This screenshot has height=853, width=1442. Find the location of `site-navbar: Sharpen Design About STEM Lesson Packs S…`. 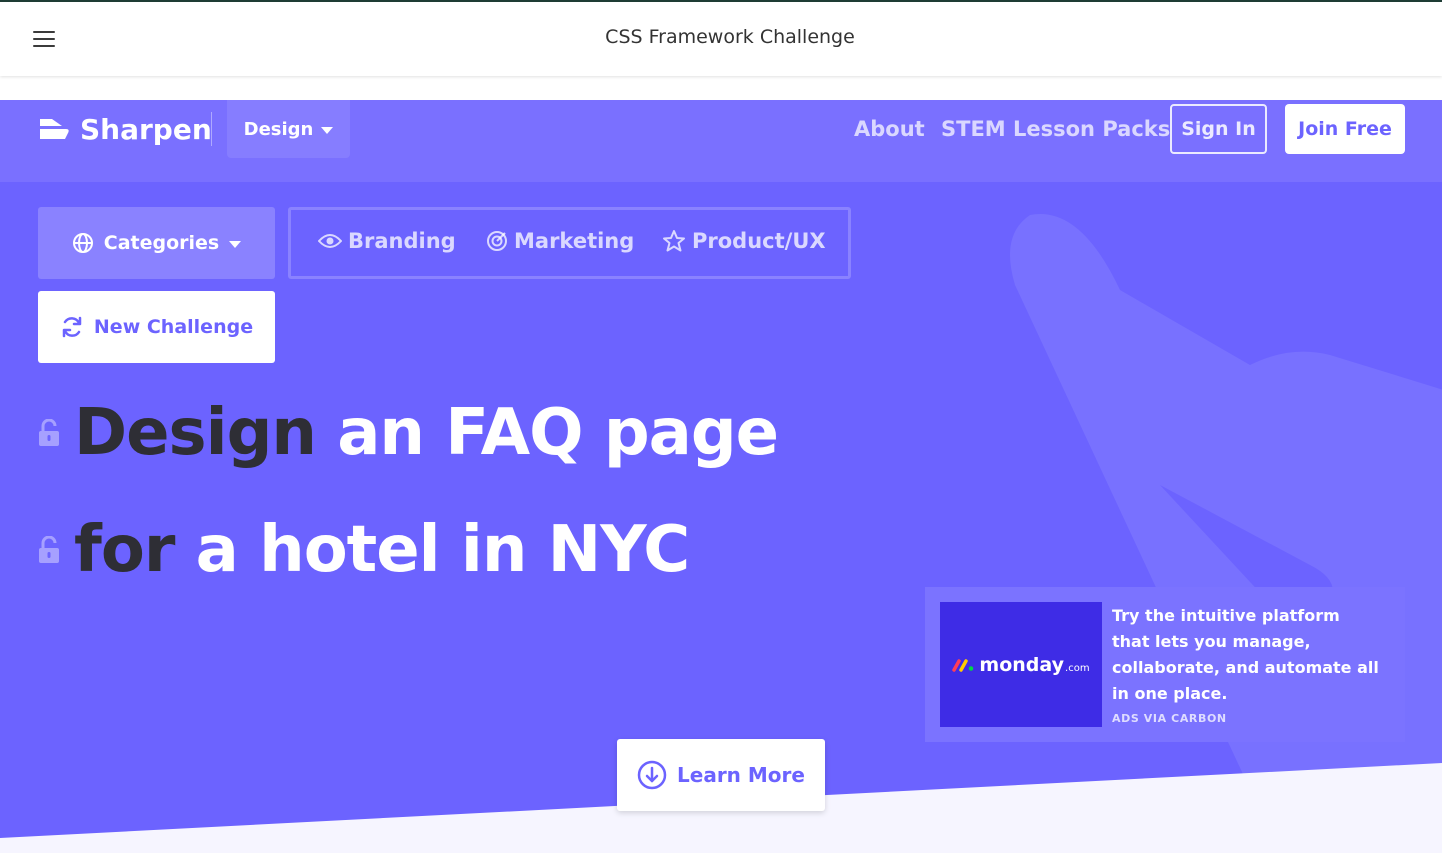

site-navbar: Sharpen Design About STEM Lesson Packs S… is located at coordinates (721, 141).